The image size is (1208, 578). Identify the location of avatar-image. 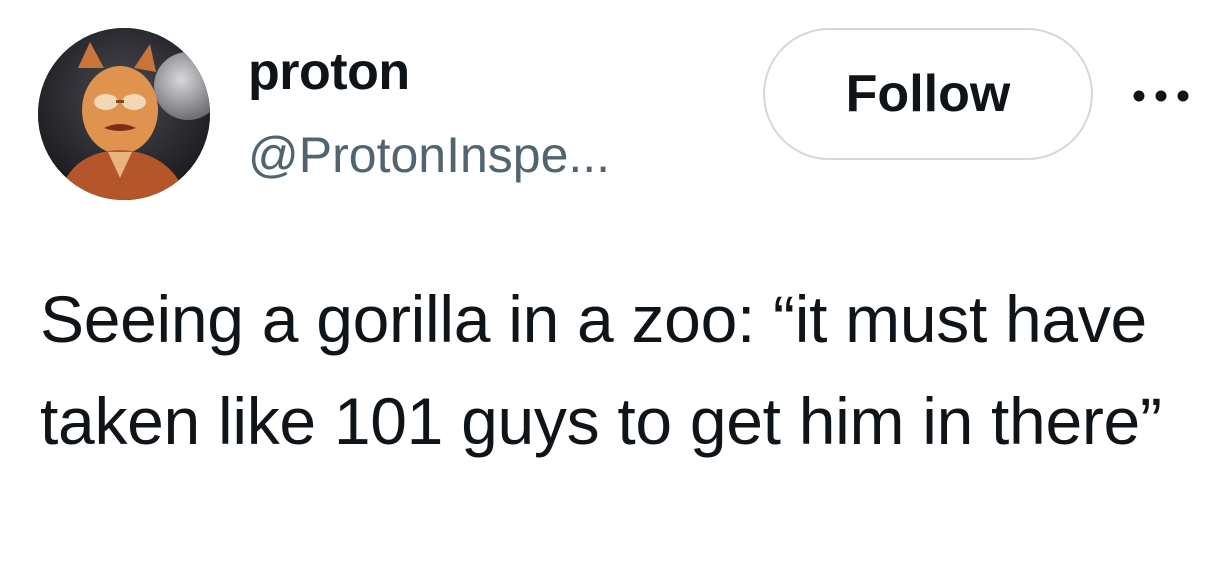
(124, 114).